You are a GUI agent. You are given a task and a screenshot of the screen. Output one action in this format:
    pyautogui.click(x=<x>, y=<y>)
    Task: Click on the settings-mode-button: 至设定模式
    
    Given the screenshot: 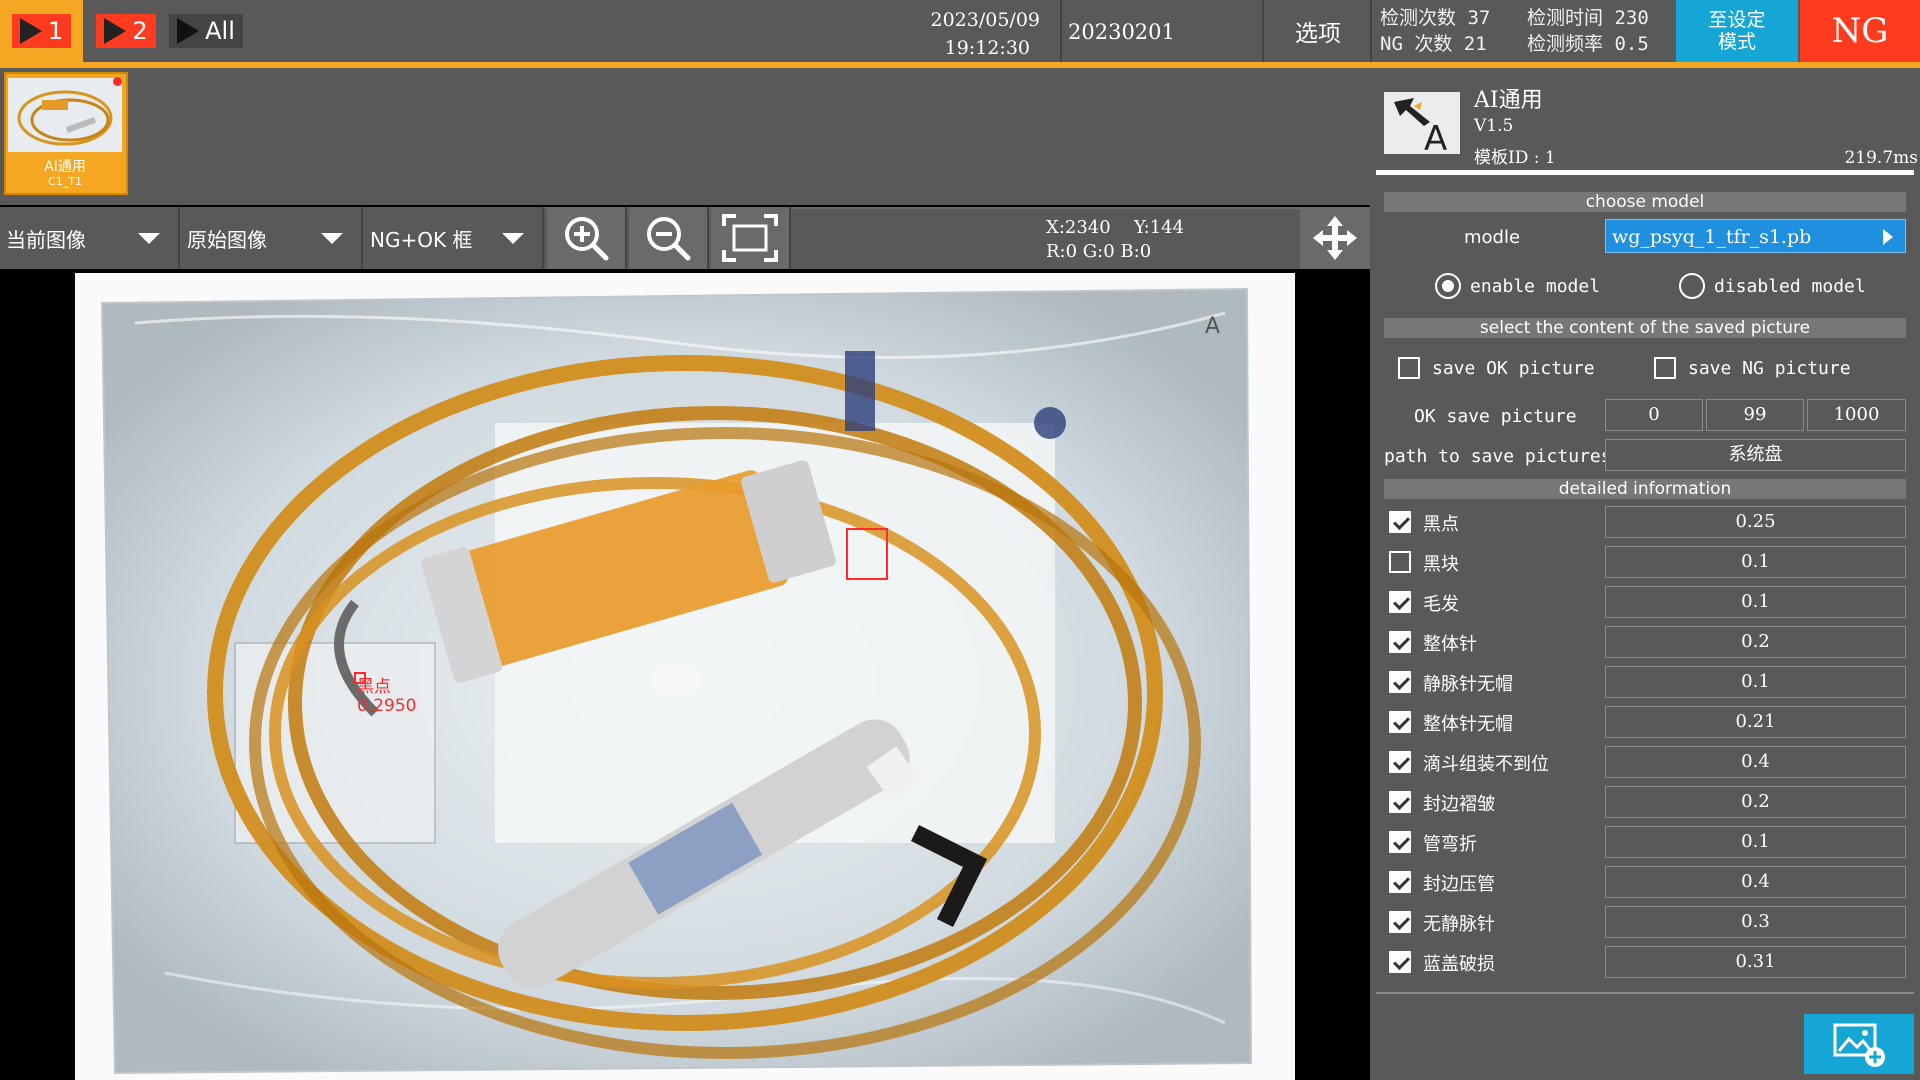 What is the action you would take?
    pyautogui.click(x=1737, y=31)
    